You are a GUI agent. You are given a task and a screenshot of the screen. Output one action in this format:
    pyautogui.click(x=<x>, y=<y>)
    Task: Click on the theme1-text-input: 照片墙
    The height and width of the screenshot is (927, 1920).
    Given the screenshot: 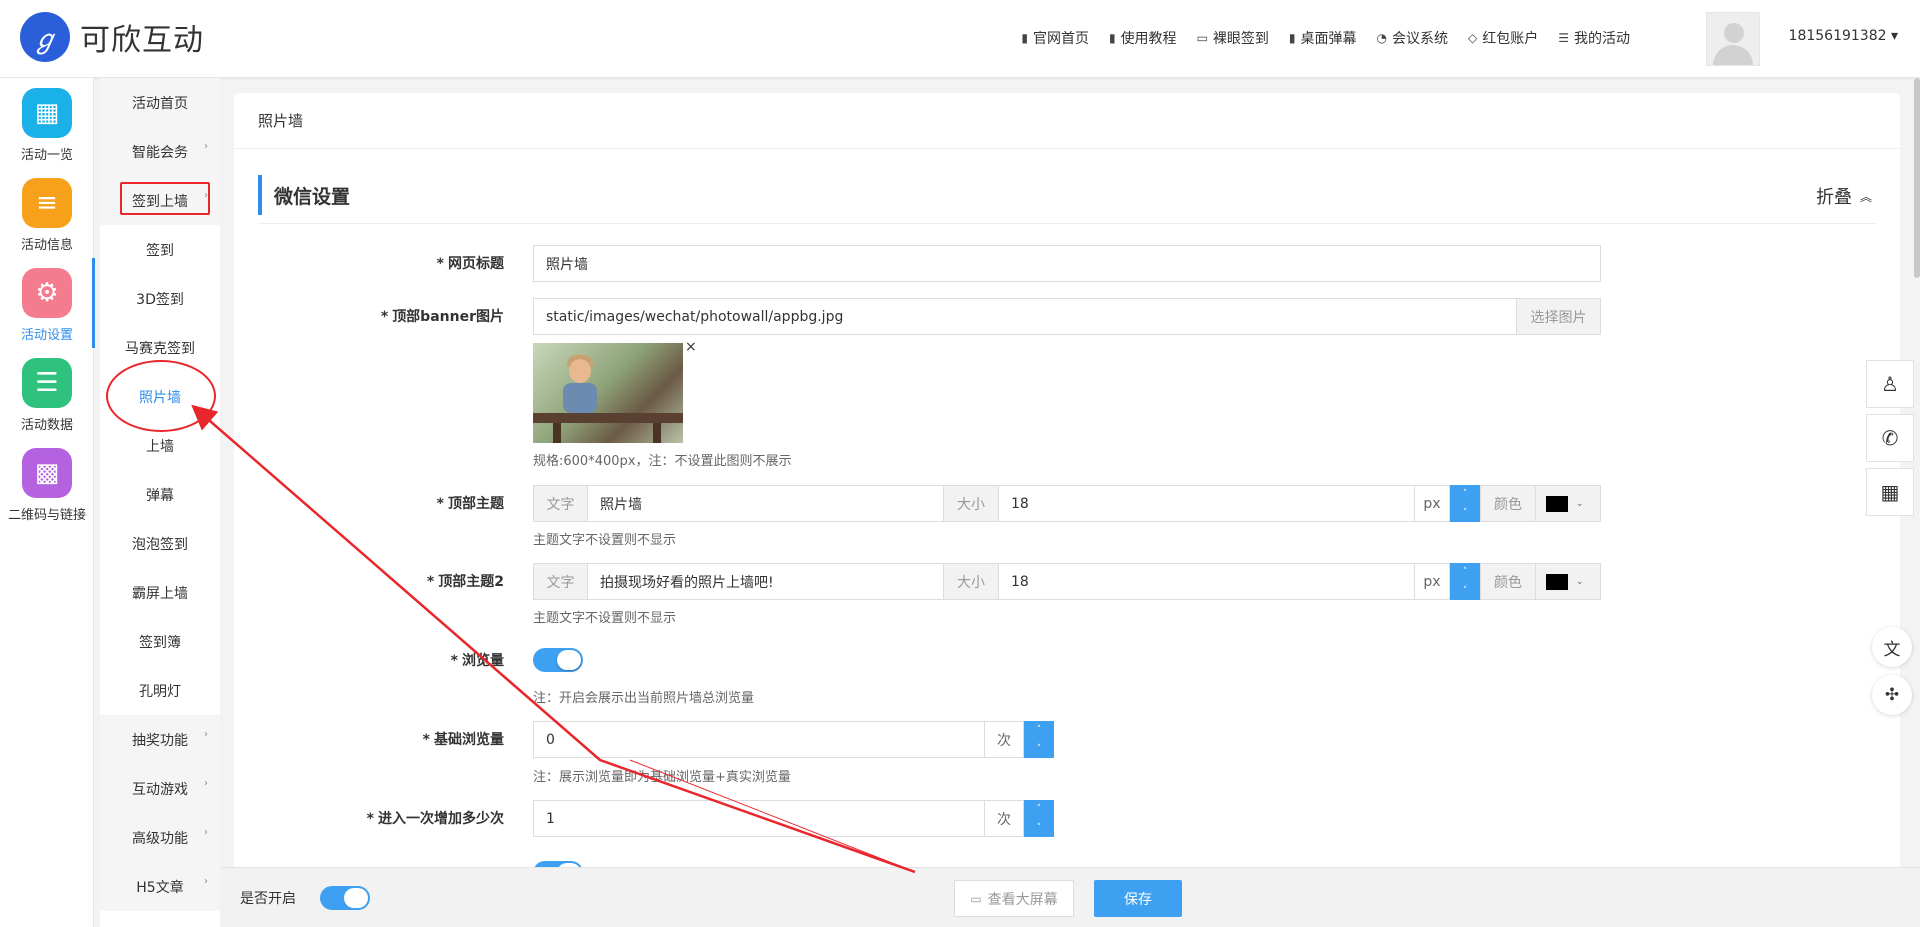 What is the action you would take?
    pyautogui.click(x=765, y=503)
    